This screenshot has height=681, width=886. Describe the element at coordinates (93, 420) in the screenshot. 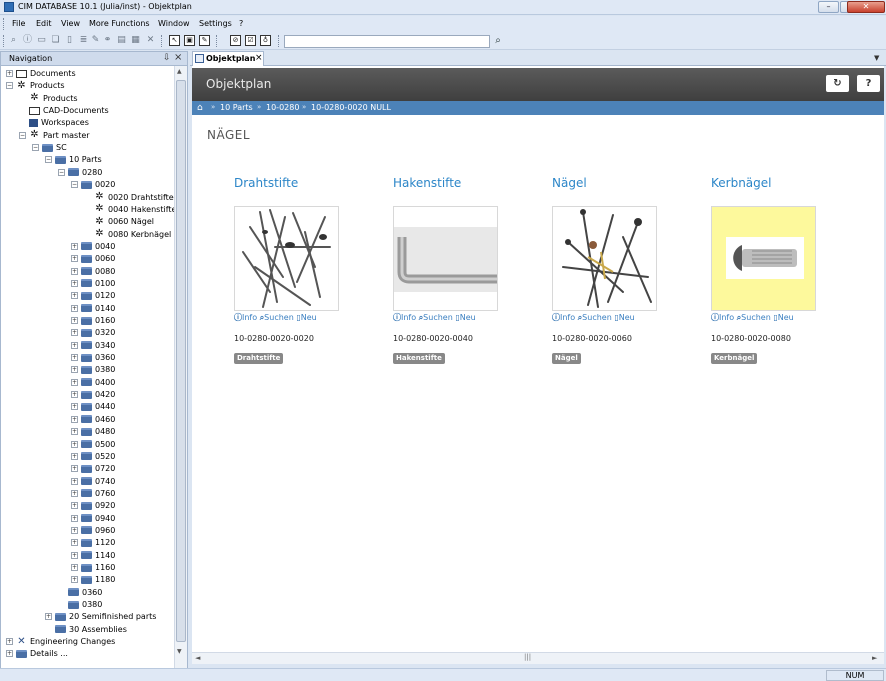

I see `tree-node: +0460` at that location.